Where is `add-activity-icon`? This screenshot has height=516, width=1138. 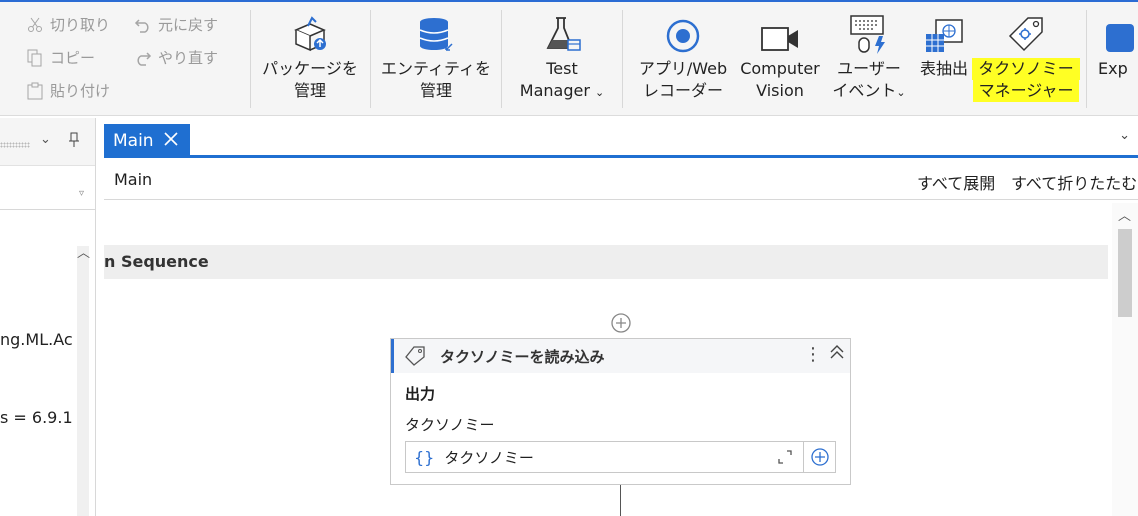 add-activity-icon is located at coordinates (621, 325).